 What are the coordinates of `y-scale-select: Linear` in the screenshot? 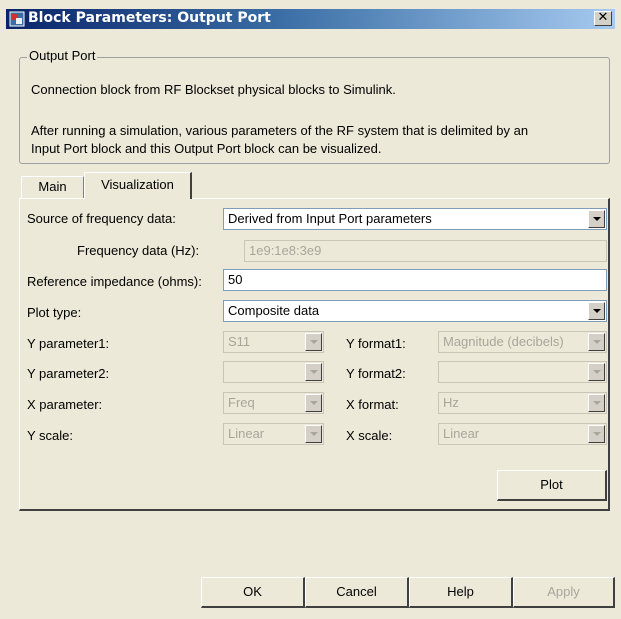 It's located at (273, 434).